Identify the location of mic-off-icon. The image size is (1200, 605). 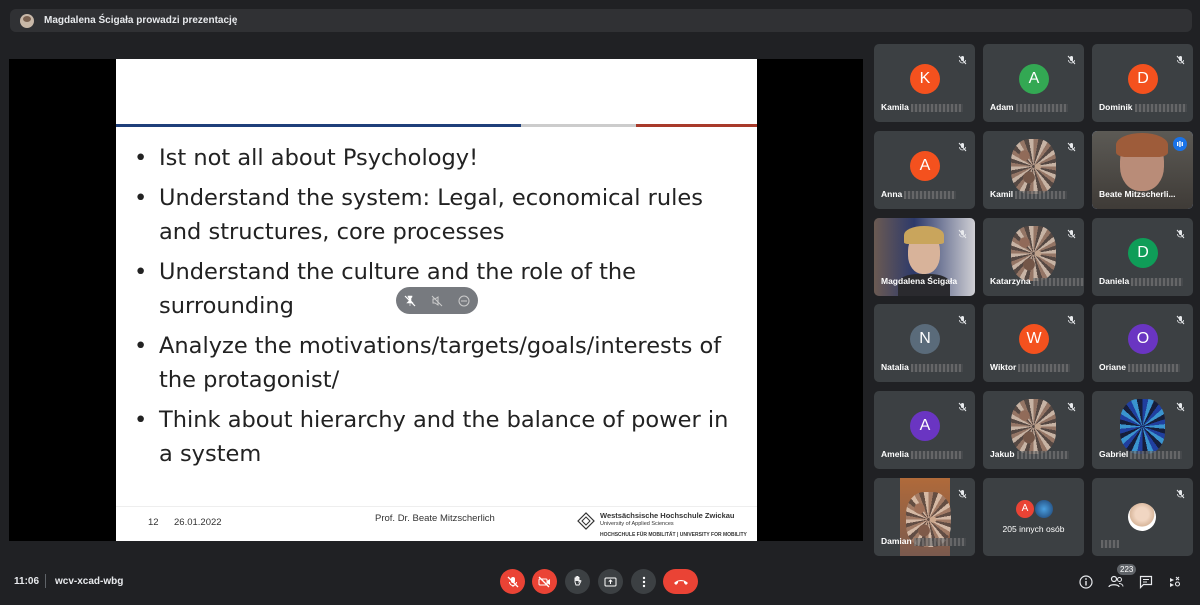
(512, 581).